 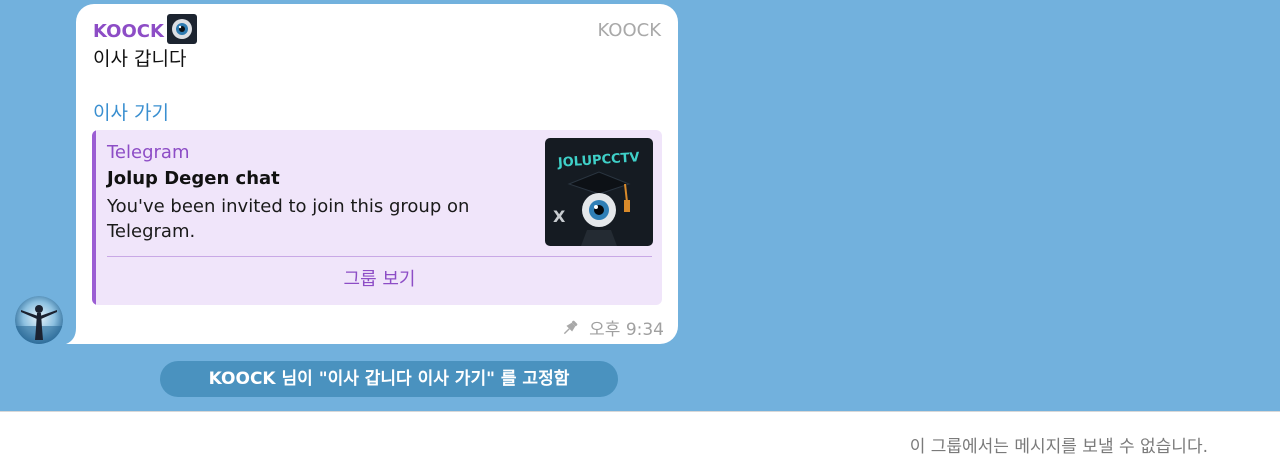 What do you see at coordinates (140, 59) in the screenshot?
I see `message-text: 이사 갑니다` at bounding box center [140, 59].